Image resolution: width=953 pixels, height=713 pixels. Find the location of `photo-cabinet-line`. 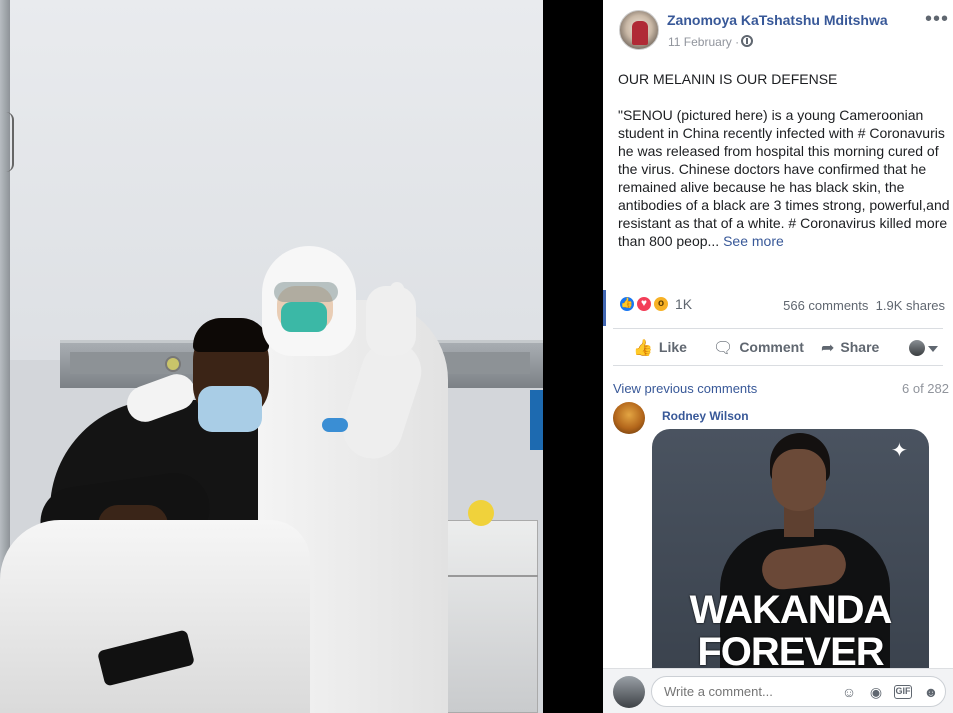

photo-cabinet-line is located at coordinates (488, 576).